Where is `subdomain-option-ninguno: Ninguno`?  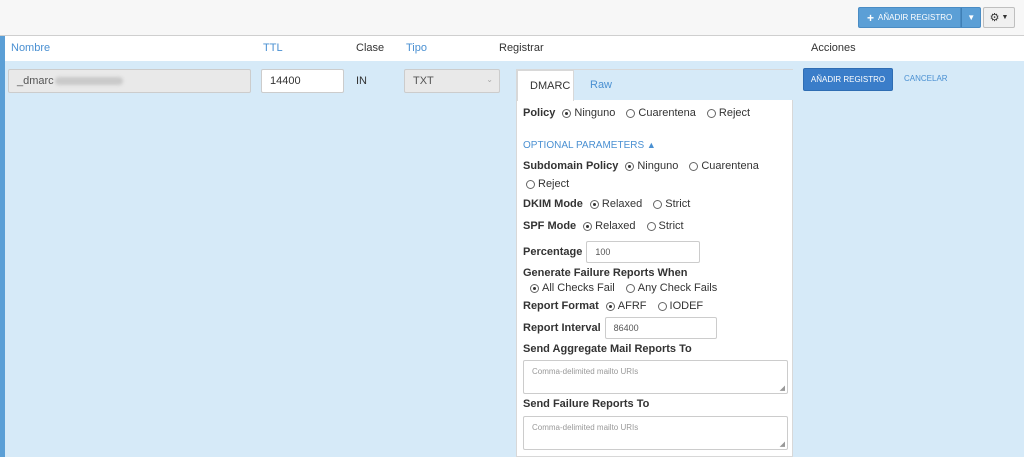 subdomain-option-ninguno: Ninguno is located at coordinates (650, 166).